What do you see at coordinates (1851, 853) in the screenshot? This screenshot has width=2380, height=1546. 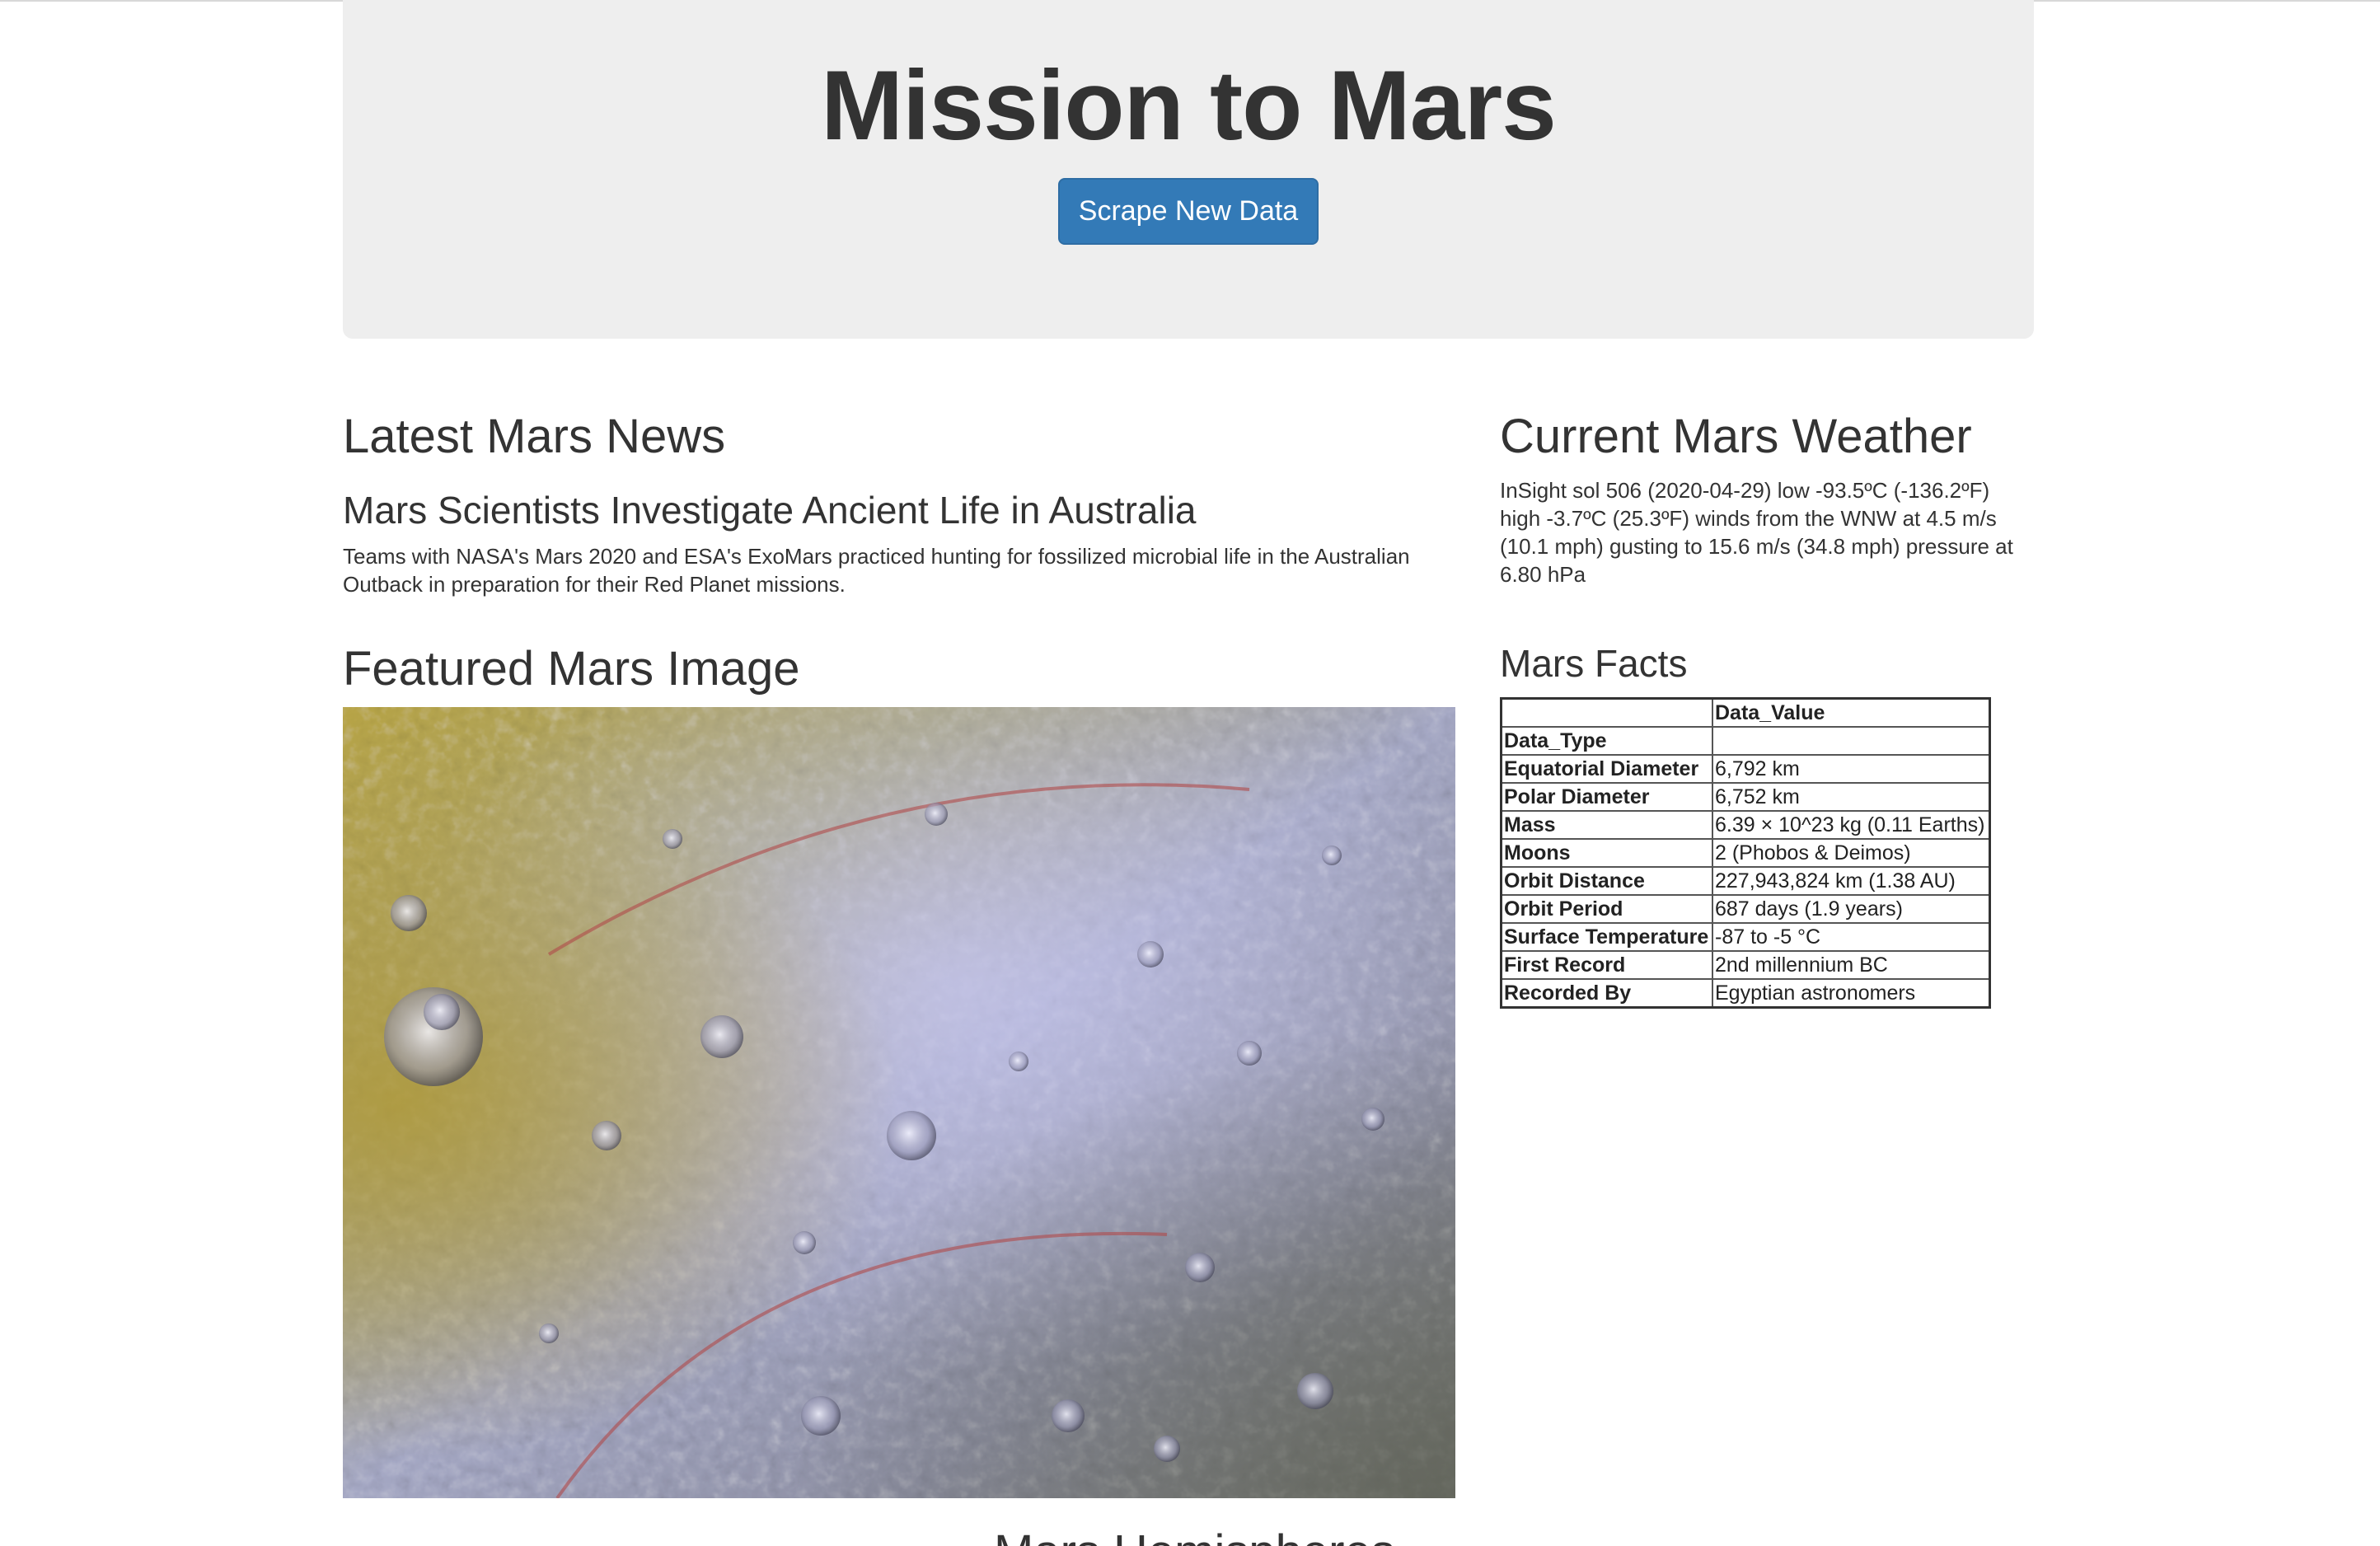 I see `fact-value: 2 (Phobos & Deimos)` at bounding box center [1851, 853].